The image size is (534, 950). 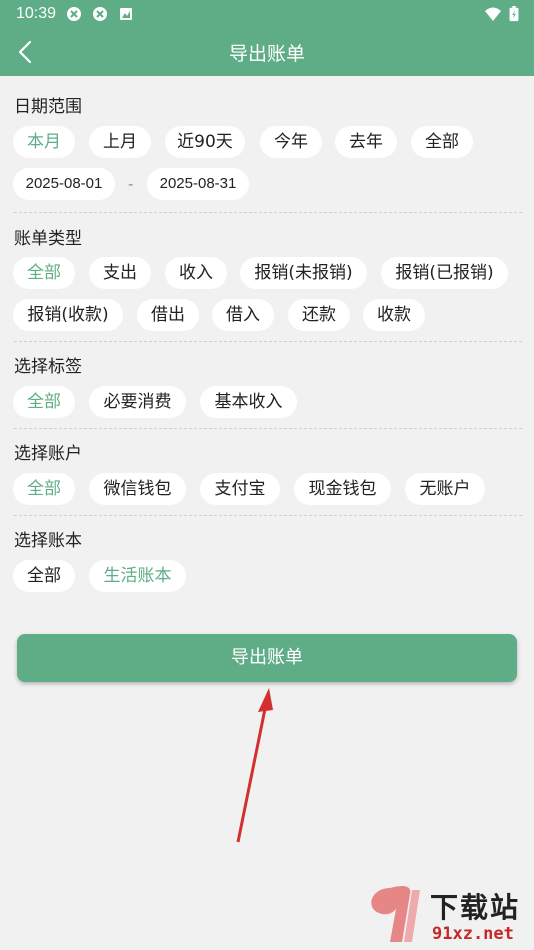 What do you see at coordinates (137, 576) in the screenshot?
I see `book-life: 生活账本` at bounding box center [137, 576].